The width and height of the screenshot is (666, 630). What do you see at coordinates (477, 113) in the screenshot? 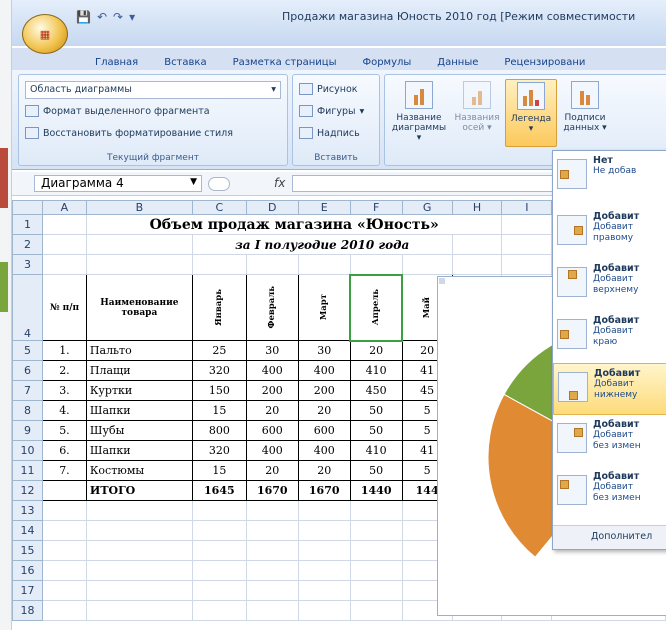
I see `axis-titles-button: Названия осей ▾` at bounding box center [477, 113].